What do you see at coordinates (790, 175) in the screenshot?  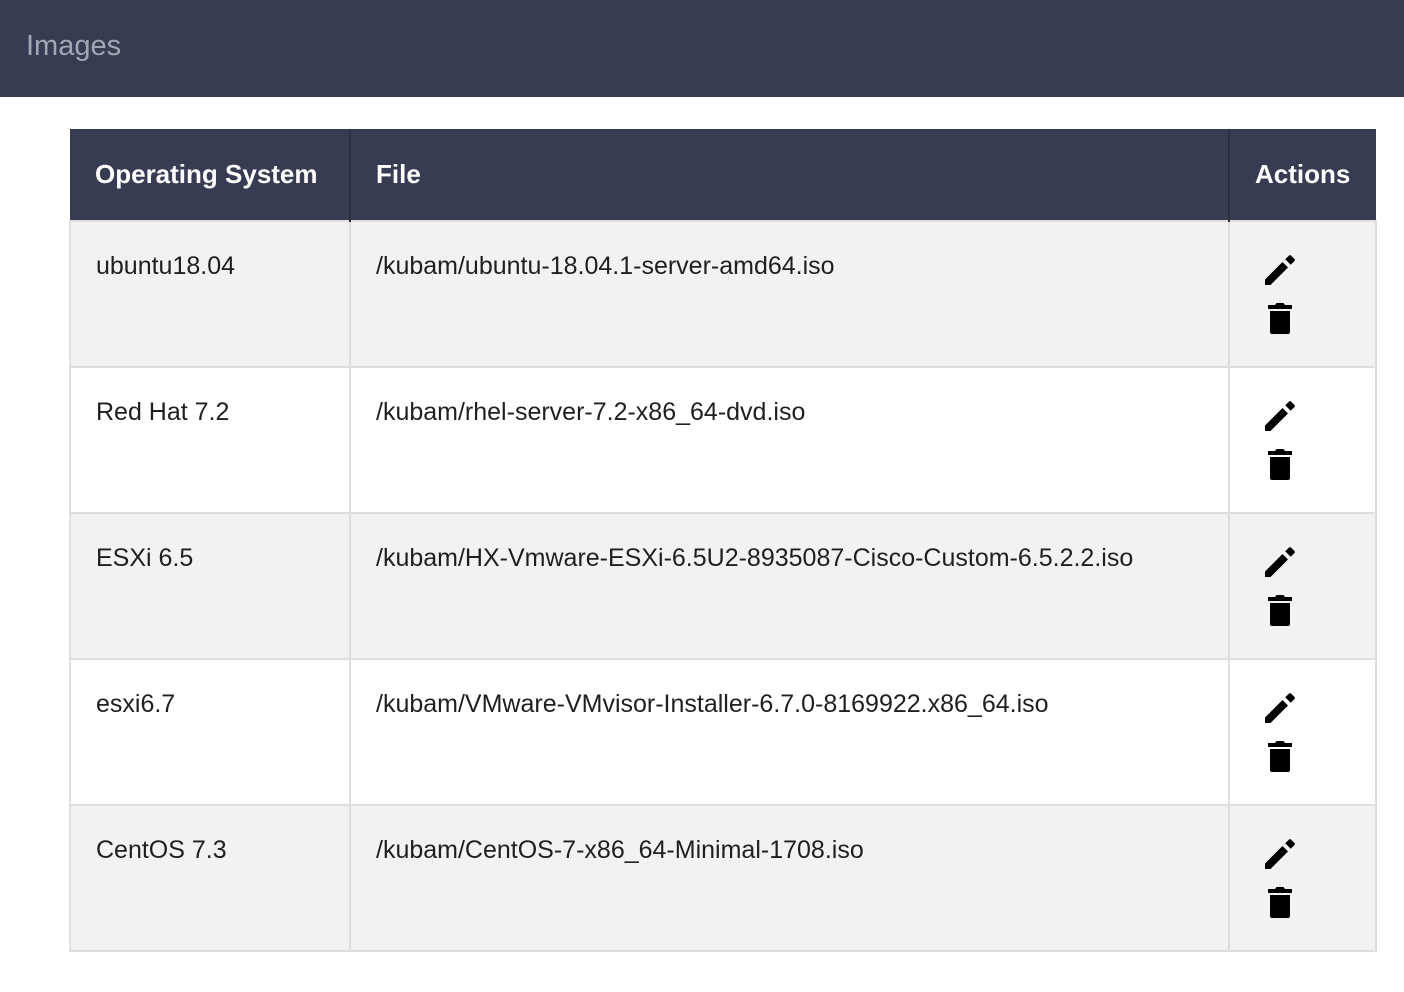 I see `column-header-file: File` at bounding box center [790, 175].